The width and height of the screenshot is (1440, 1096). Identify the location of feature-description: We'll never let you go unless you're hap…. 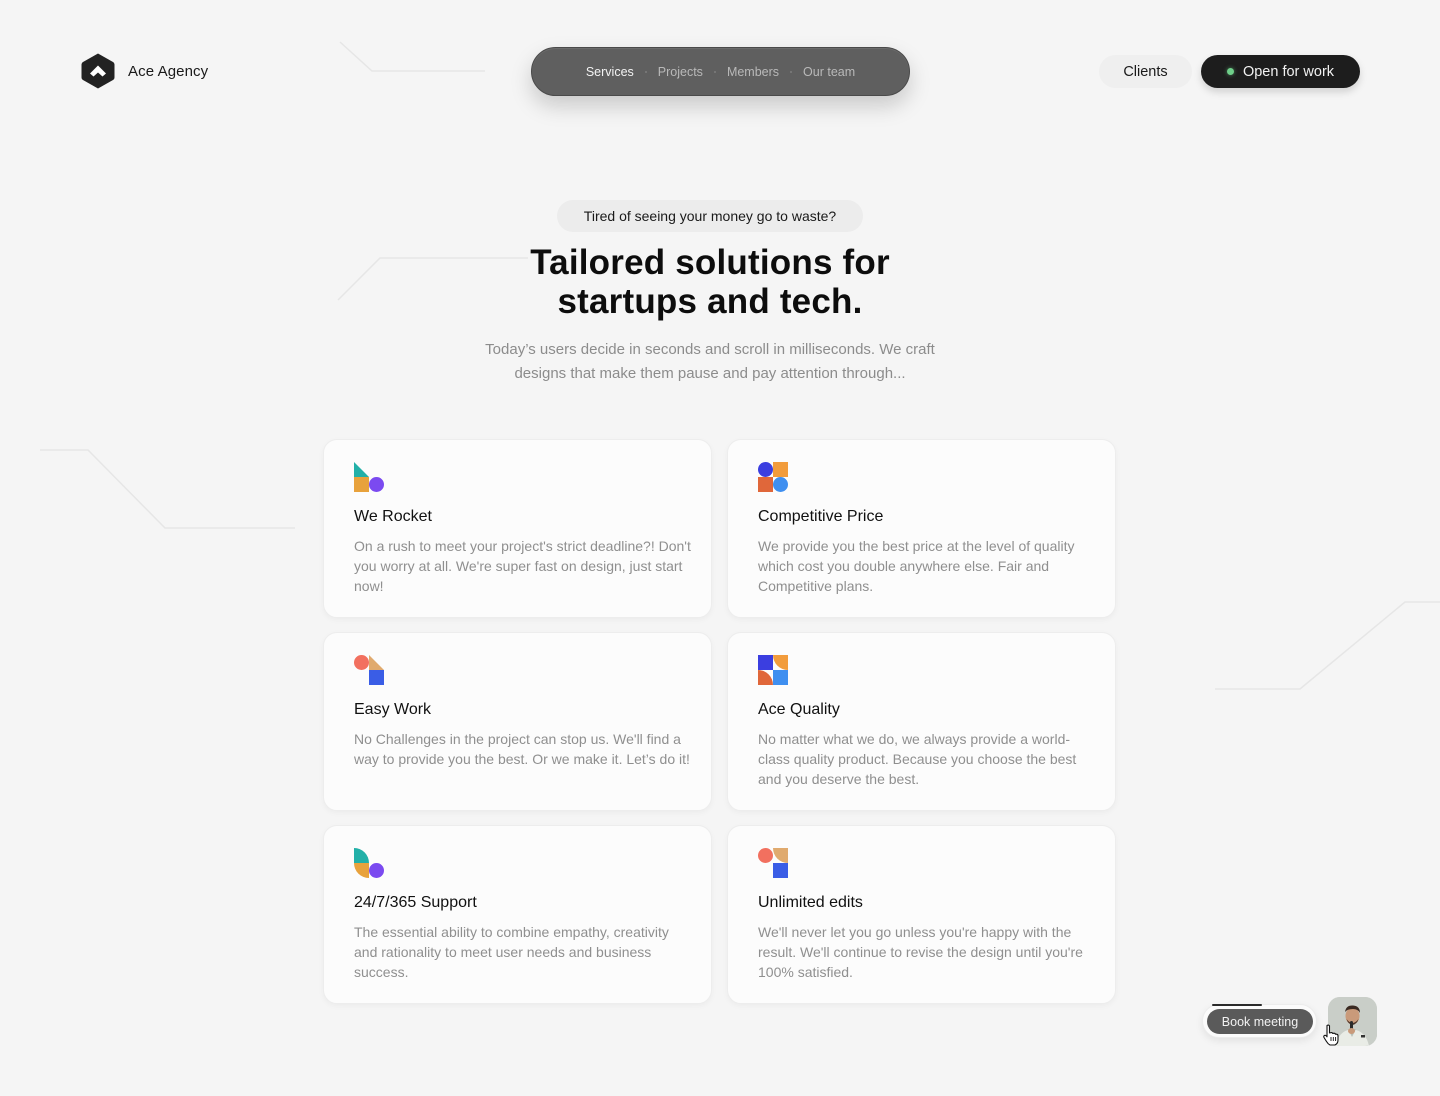
(920, 952).